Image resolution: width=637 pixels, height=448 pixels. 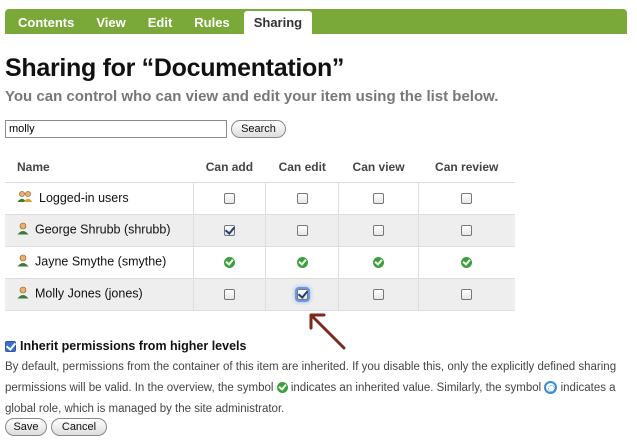 What do you see at coordinates (10, 346) in the screenshot?
I see `inherit-checkbox` at bounding box center [10, 346].